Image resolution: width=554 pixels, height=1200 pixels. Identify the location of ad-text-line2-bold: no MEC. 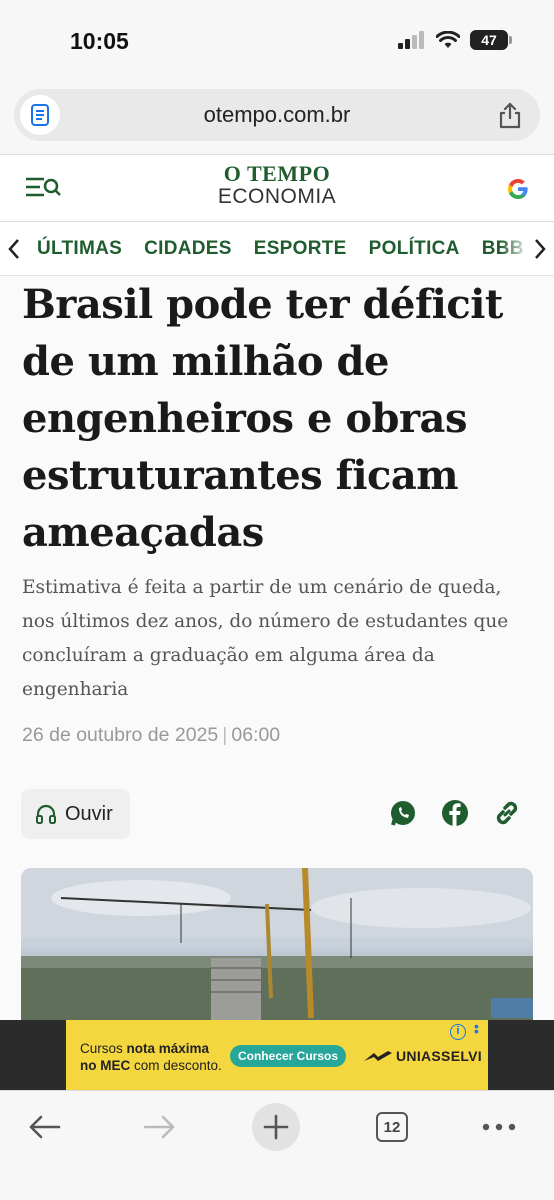
(105, 1065).